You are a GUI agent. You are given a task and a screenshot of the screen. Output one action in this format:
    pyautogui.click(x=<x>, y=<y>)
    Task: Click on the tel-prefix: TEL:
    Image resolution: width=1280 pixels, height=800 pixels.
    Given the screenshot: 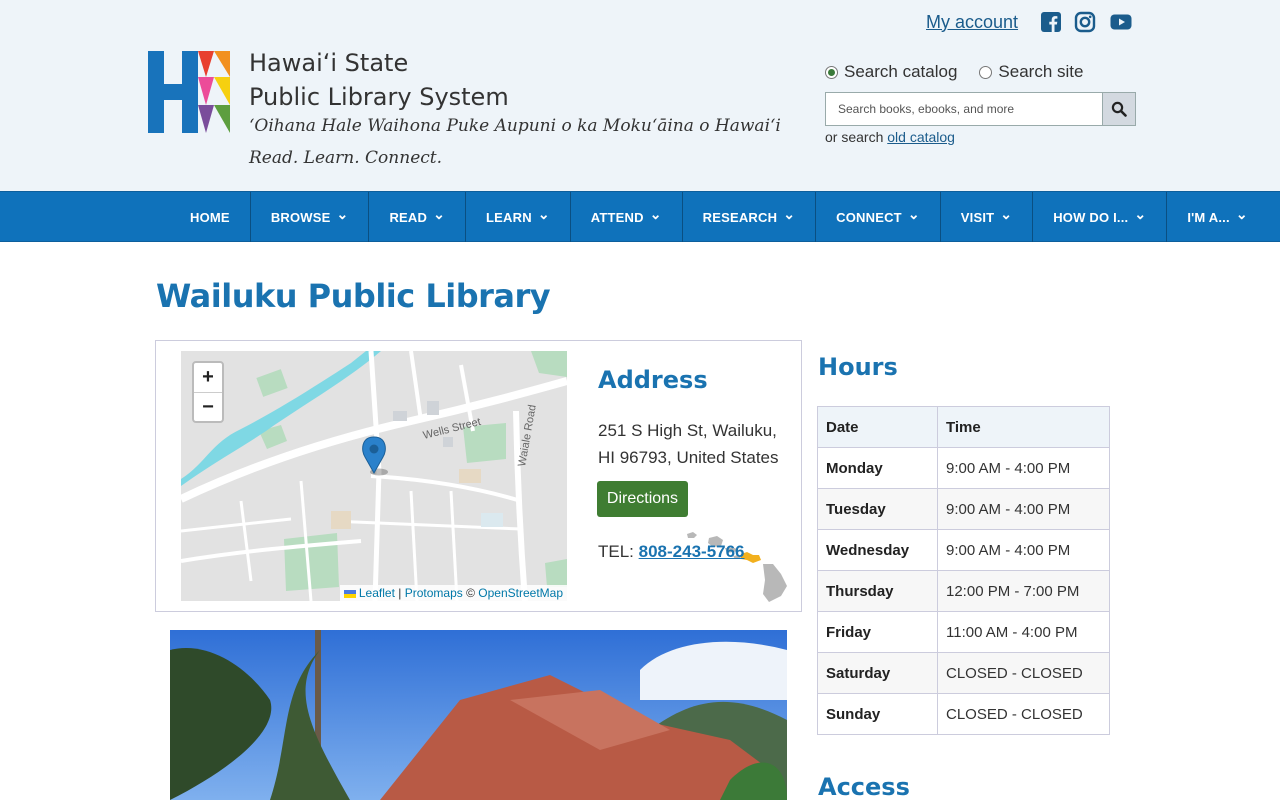 What is the action you would take?
    pyautogui.click(x=616, y=551)
    